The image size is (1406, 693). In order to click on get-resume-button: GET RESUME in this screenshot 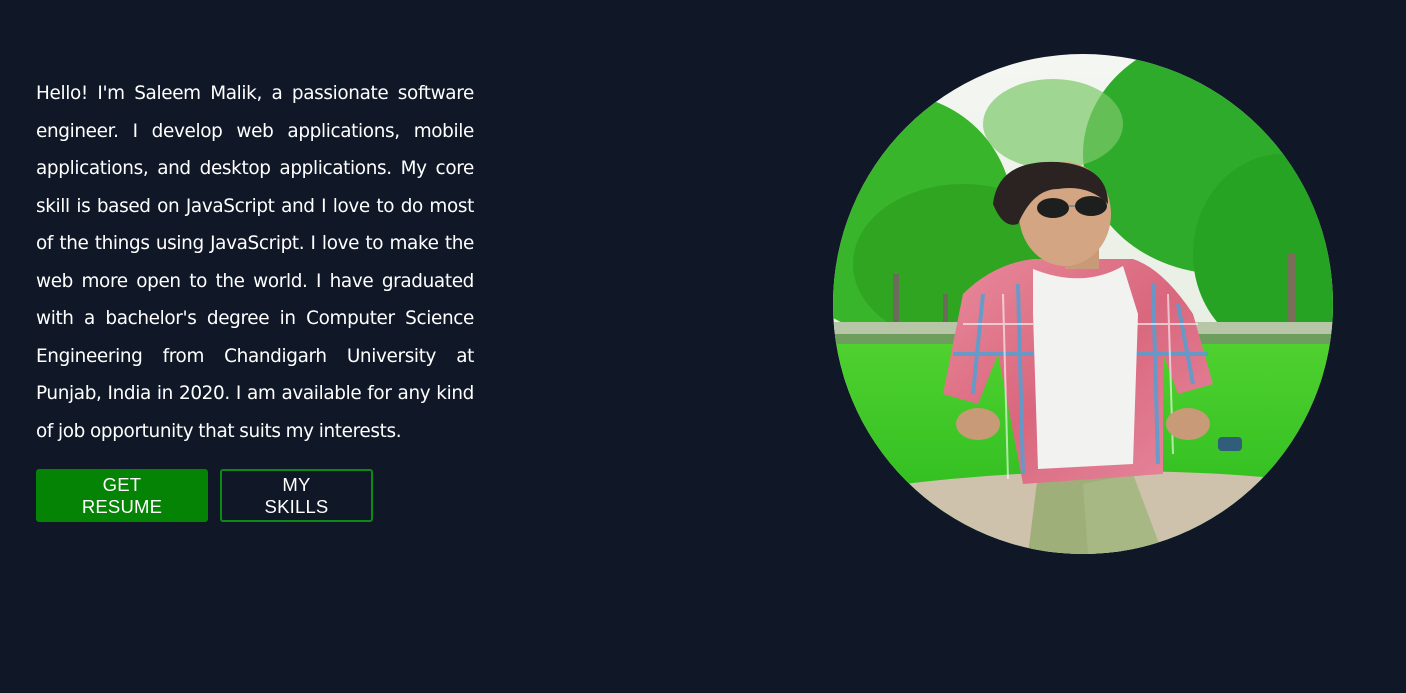, I will do `click(122, 495)`.